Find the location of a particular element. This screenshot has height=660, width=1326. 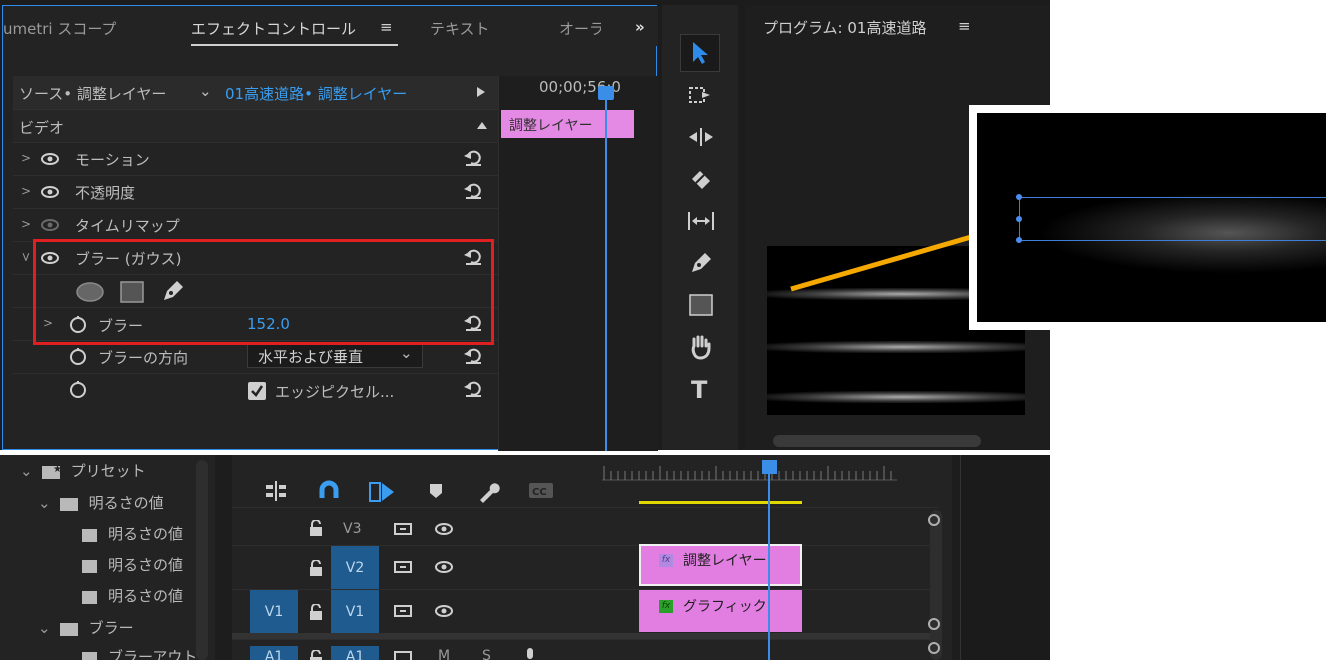

track-target-a1: A1 is located at coordinates (355, 653).